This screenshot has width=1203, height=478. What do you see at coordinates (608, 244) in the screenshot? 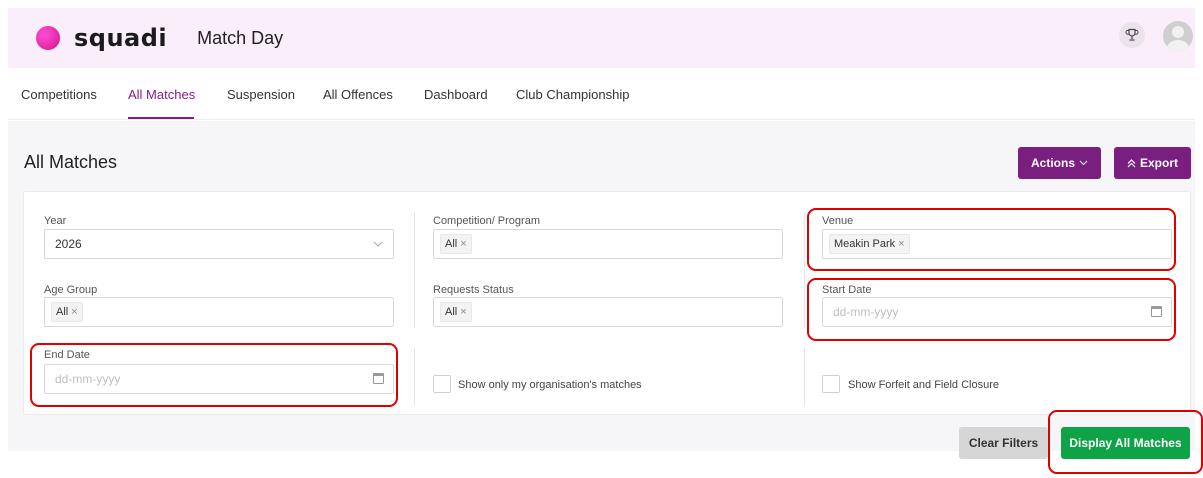
I see `competition-select: All ×` at bounding box center [608, 244].